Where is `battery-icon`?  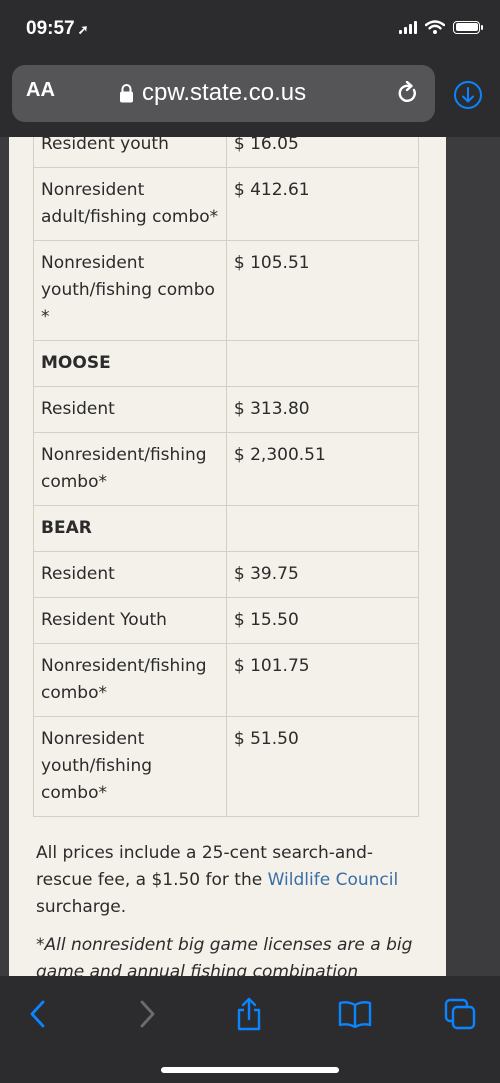
battery-icon is located at coordinates (468, 27).